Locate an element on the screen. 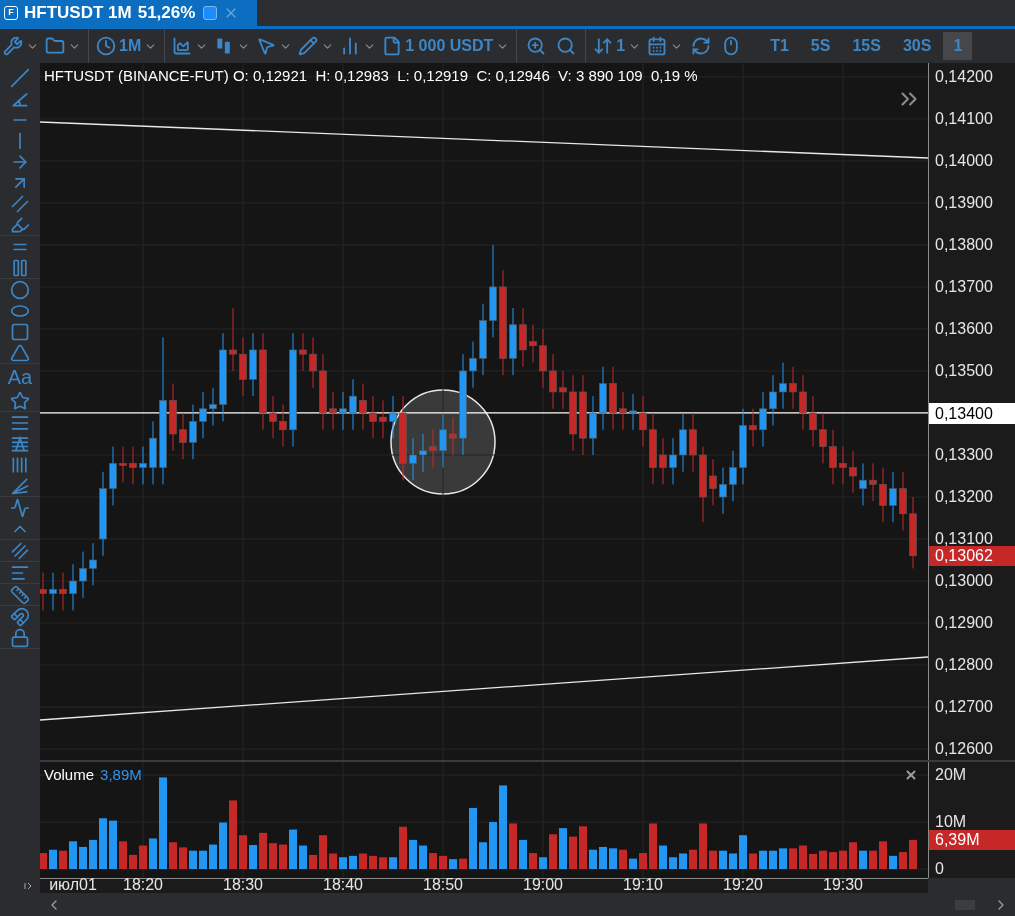 This screenshot has width=1015, height=916. pencil-icon is located at coordinates (308, 46).